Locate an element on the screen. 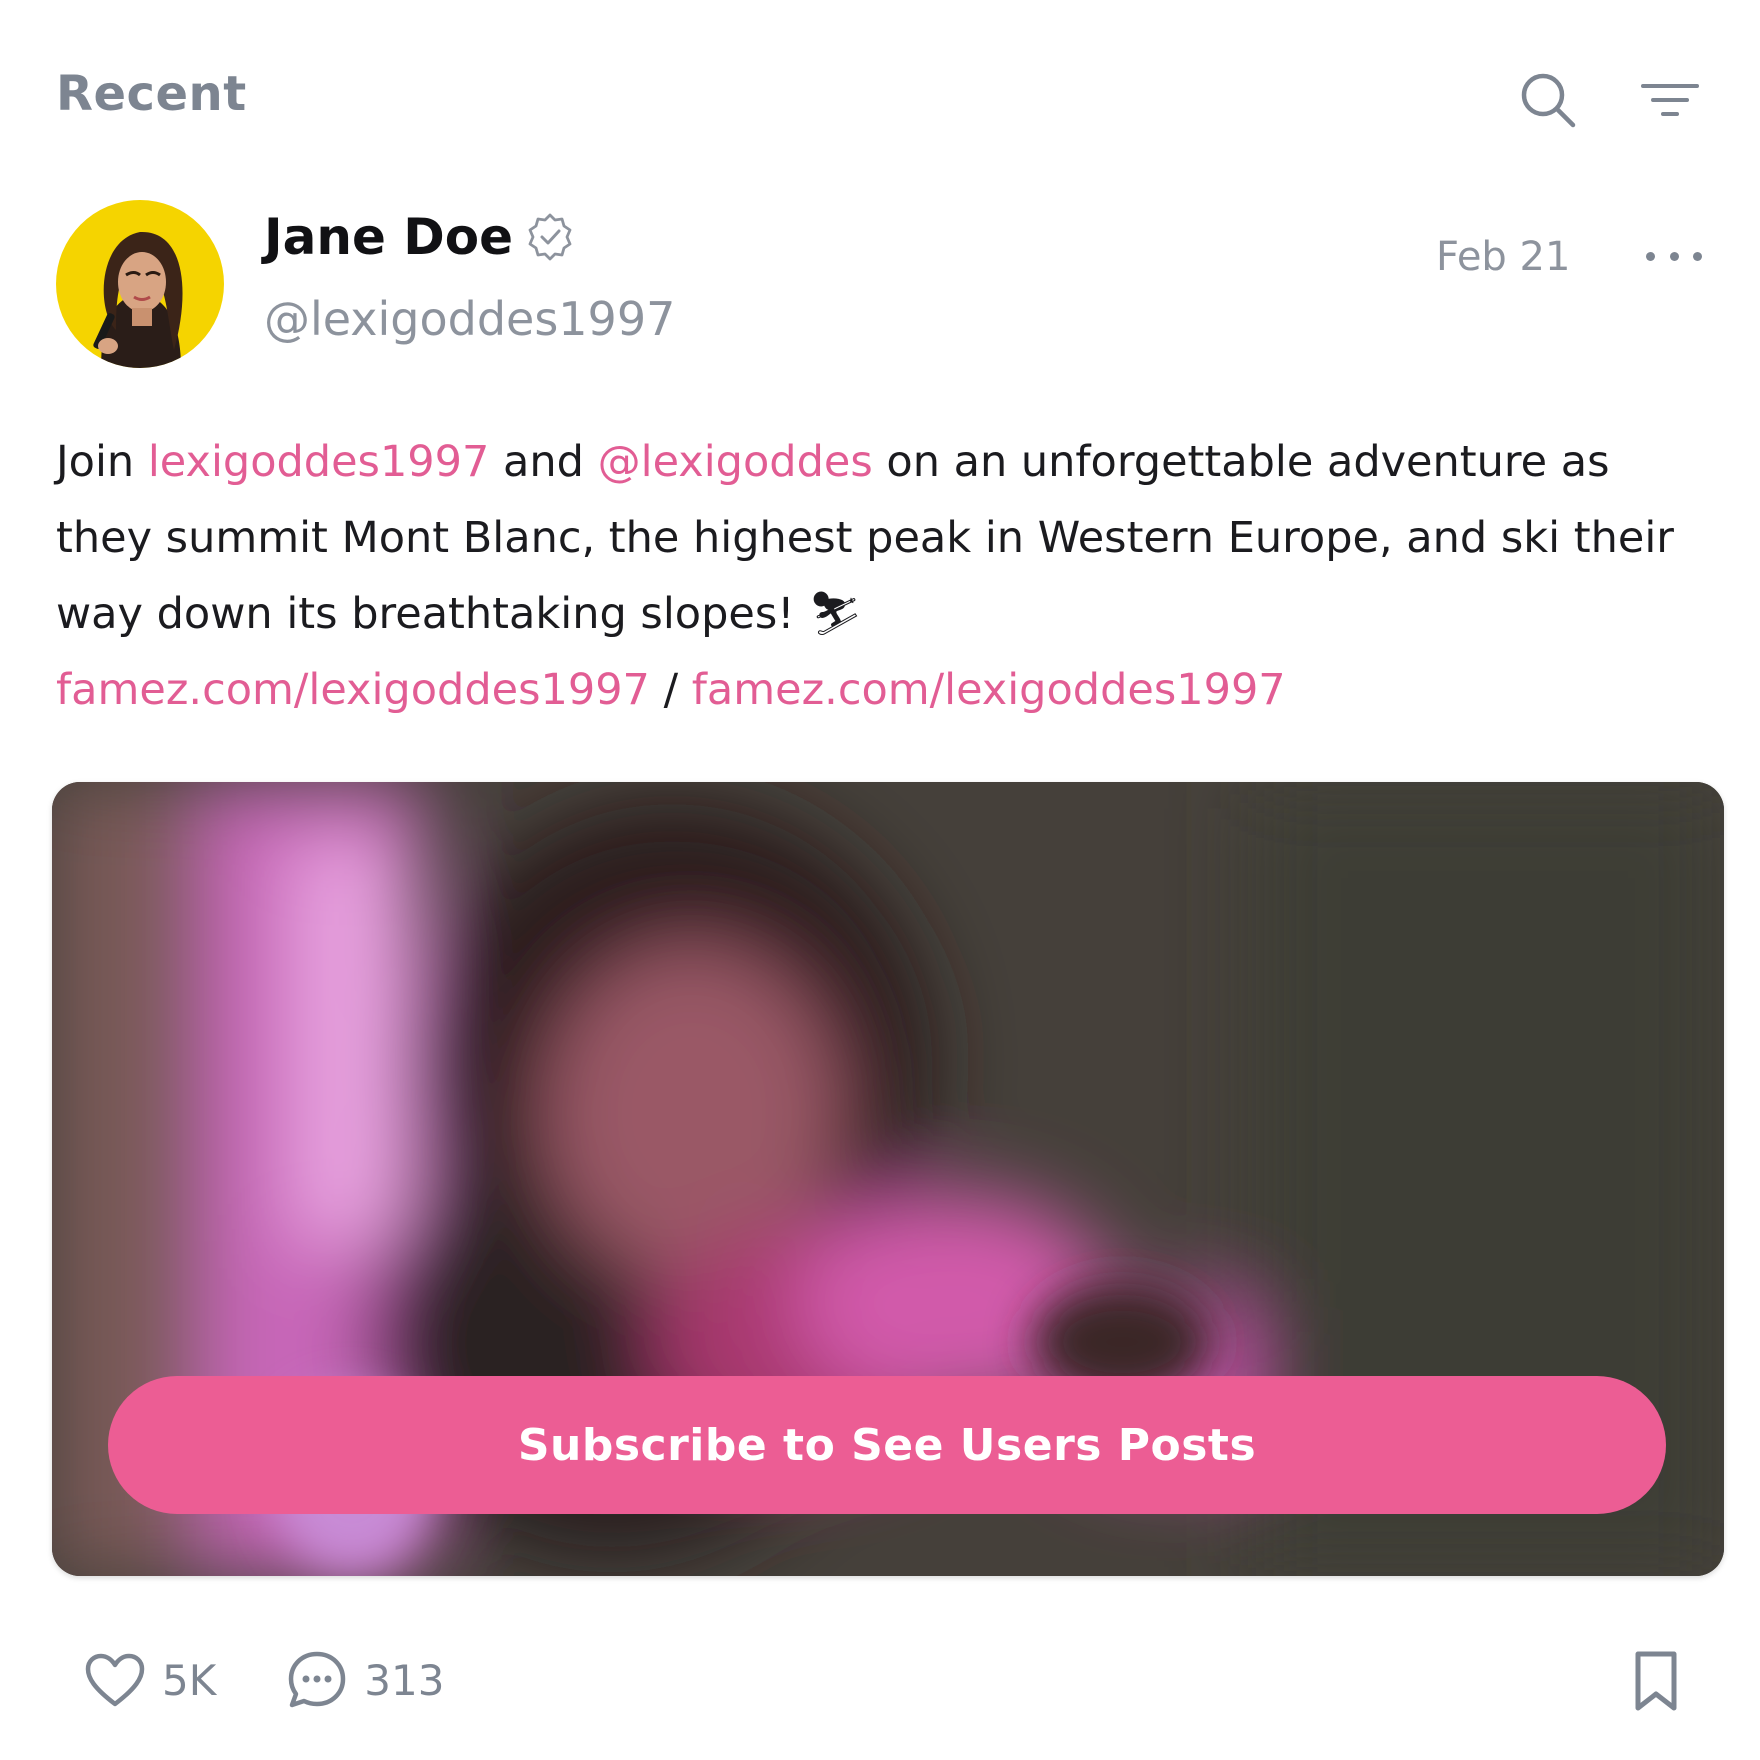 The width and height of the screenshot is (1760, 1760). heart-icon is located at coordinates (115, 1680).